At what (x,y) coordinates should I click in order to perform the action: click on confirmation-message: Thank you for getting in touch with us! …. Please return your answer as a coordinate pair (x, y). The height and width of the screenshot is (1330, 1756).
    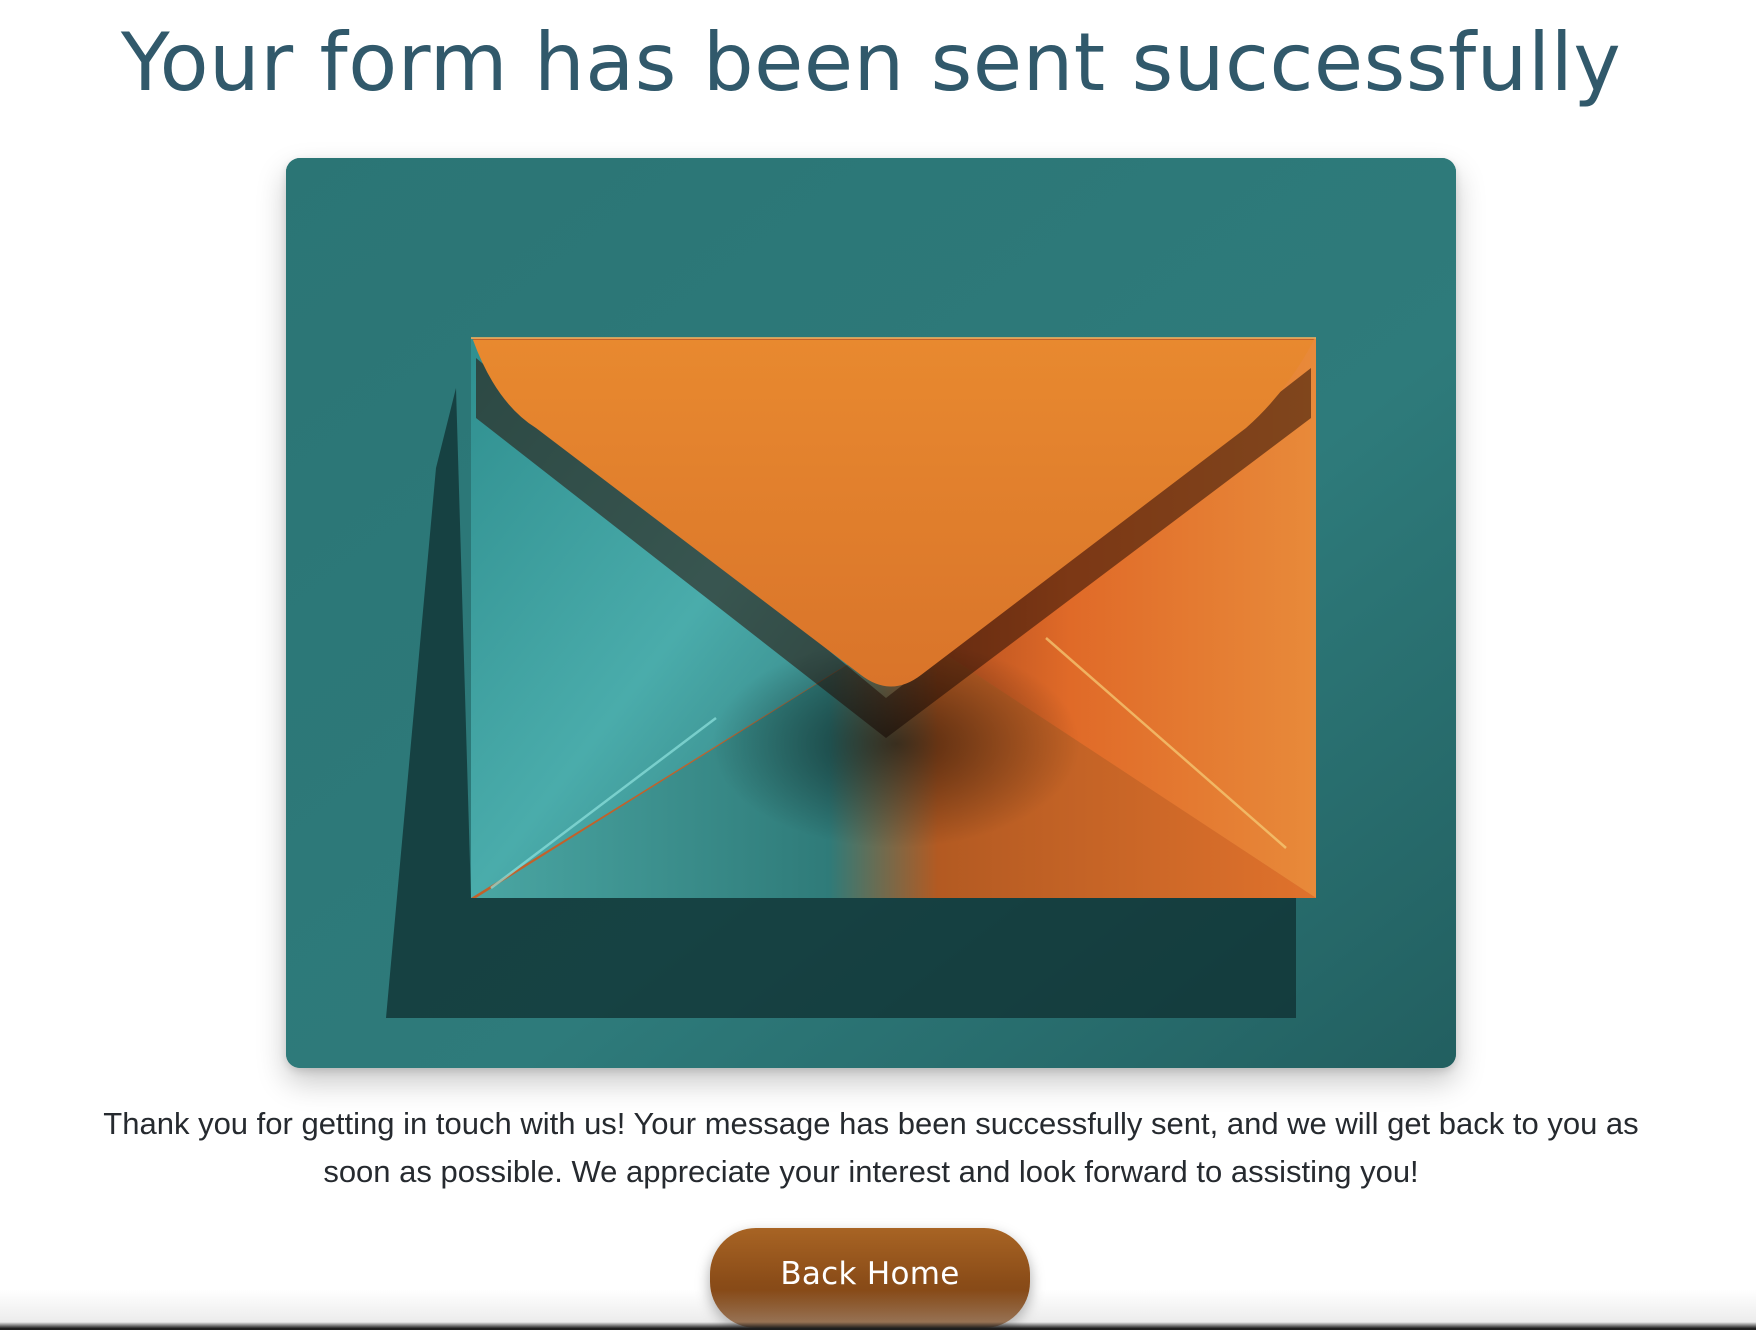
    Looking at the image, I should click on (871, 1147).